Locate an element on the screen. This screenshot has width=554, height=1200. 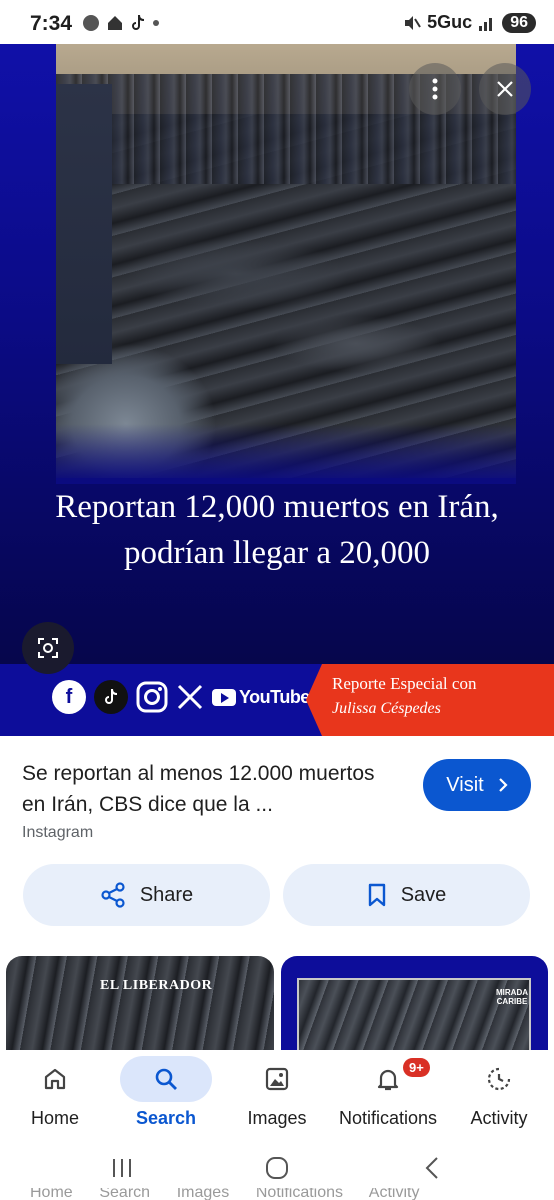
nav-notifications: 9+ Notifications is located at coordinates (388, 1095).